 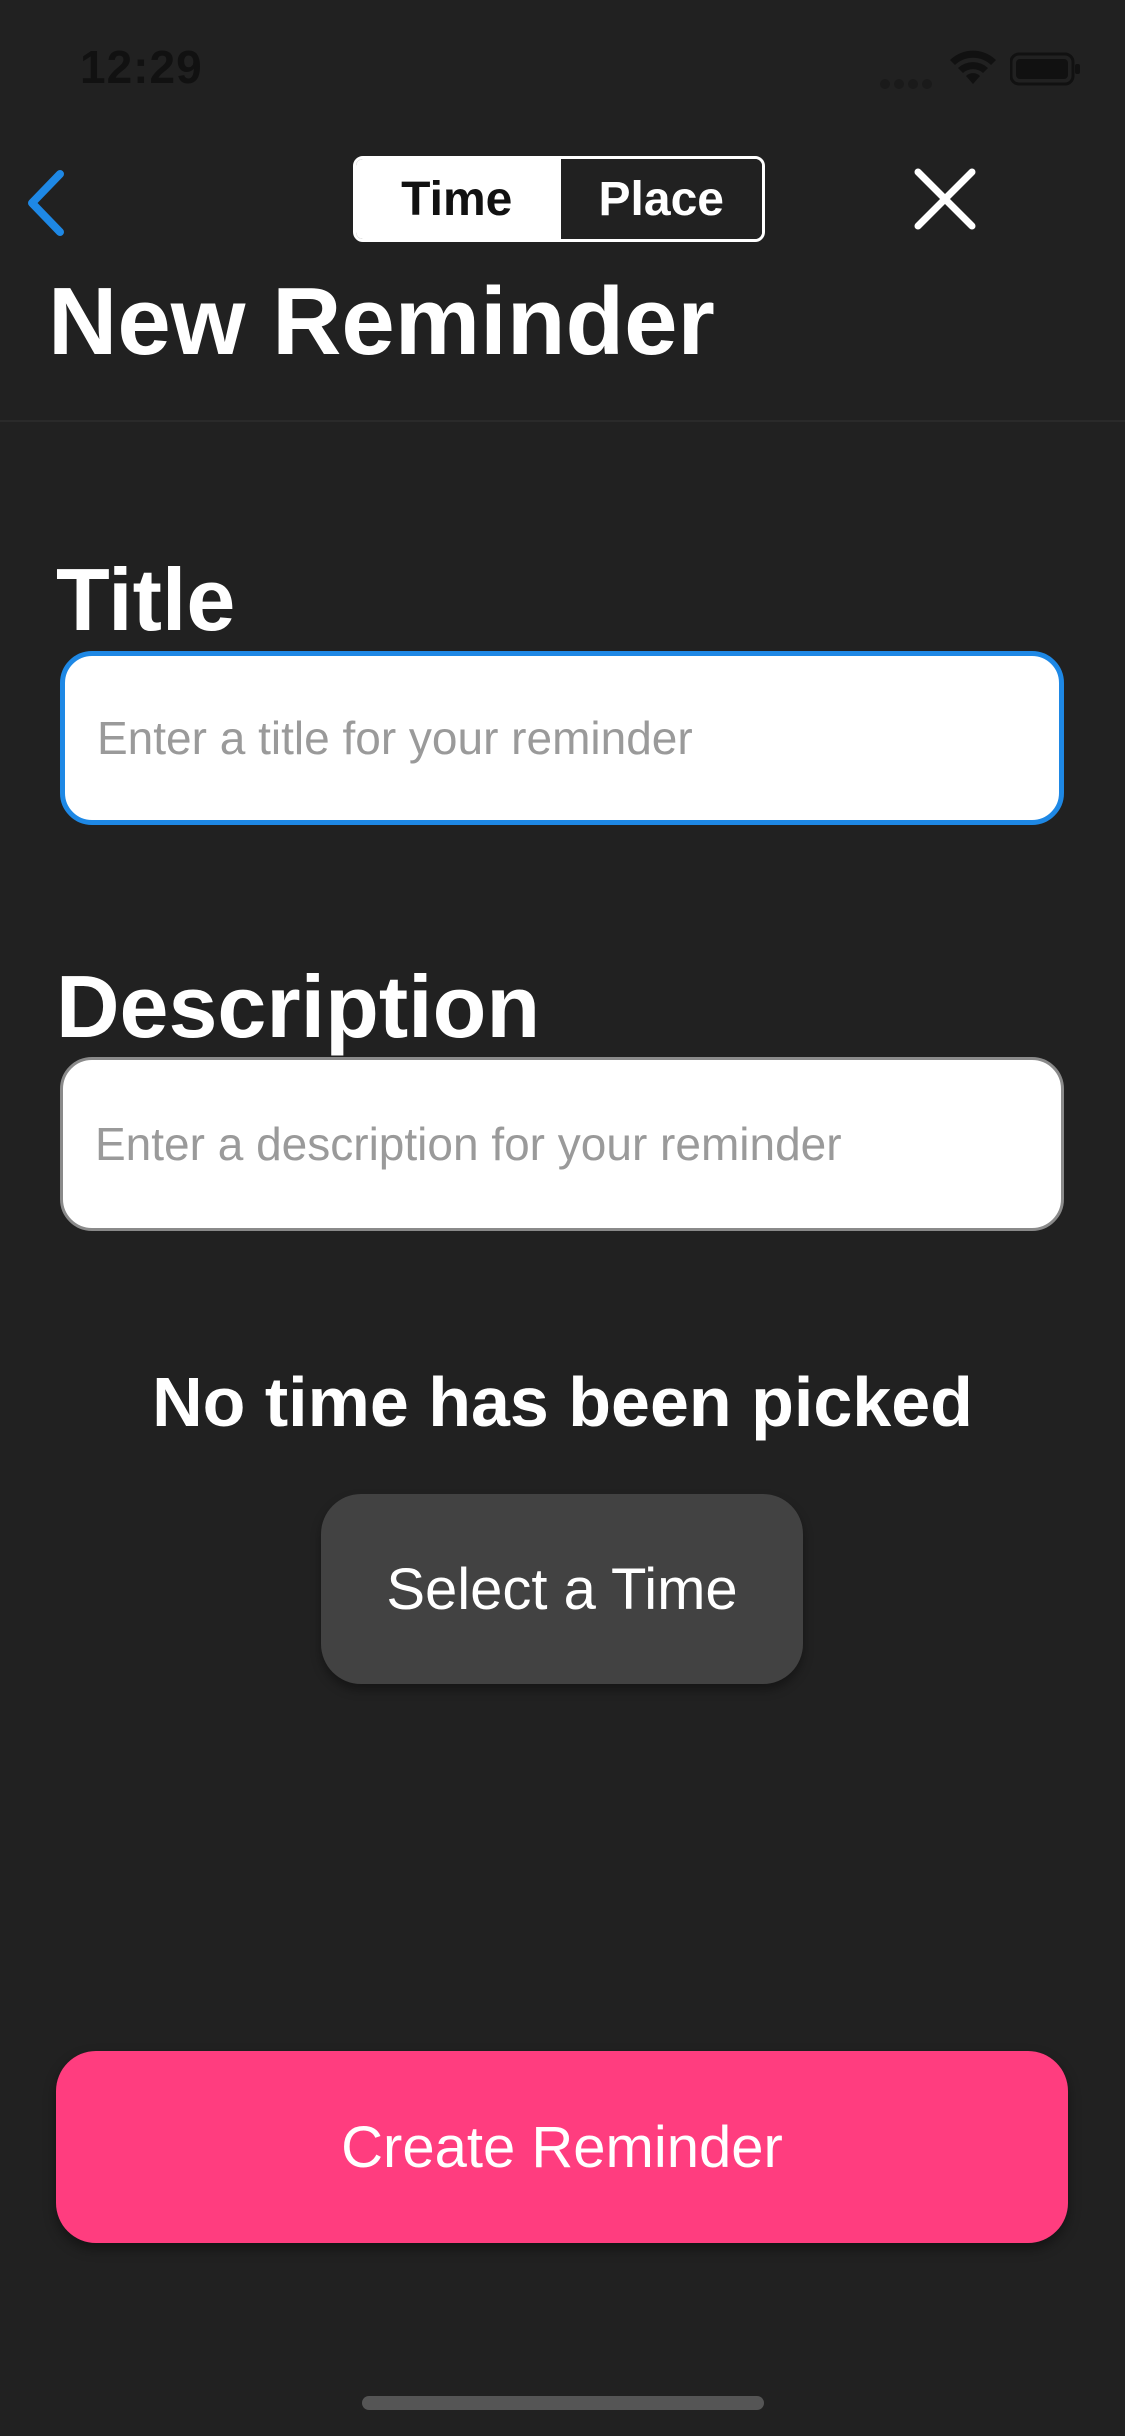 I want to click on close-button, so click(x=945, y=199).